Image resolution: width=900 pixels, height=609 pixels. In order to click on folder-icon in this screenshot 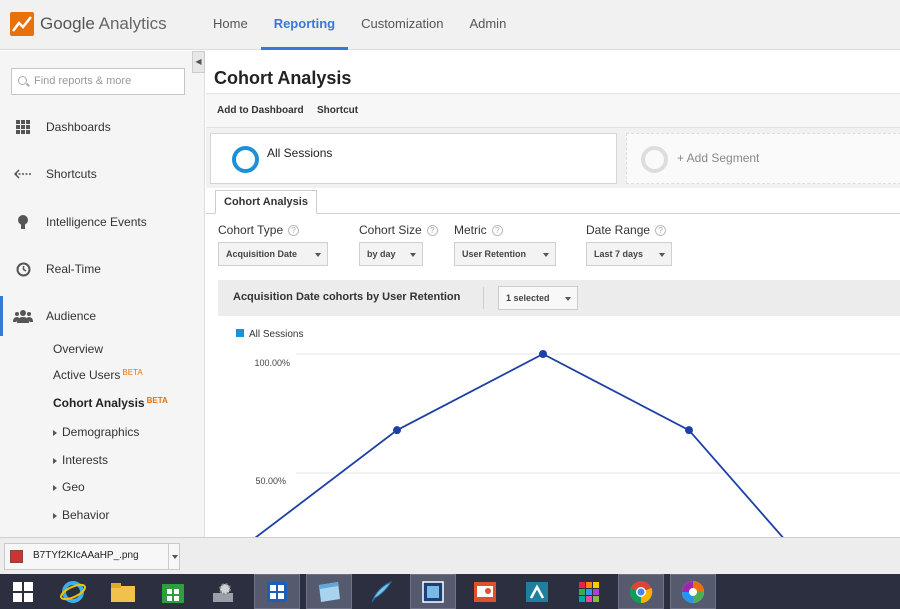, I will do `click(123, 592)`.